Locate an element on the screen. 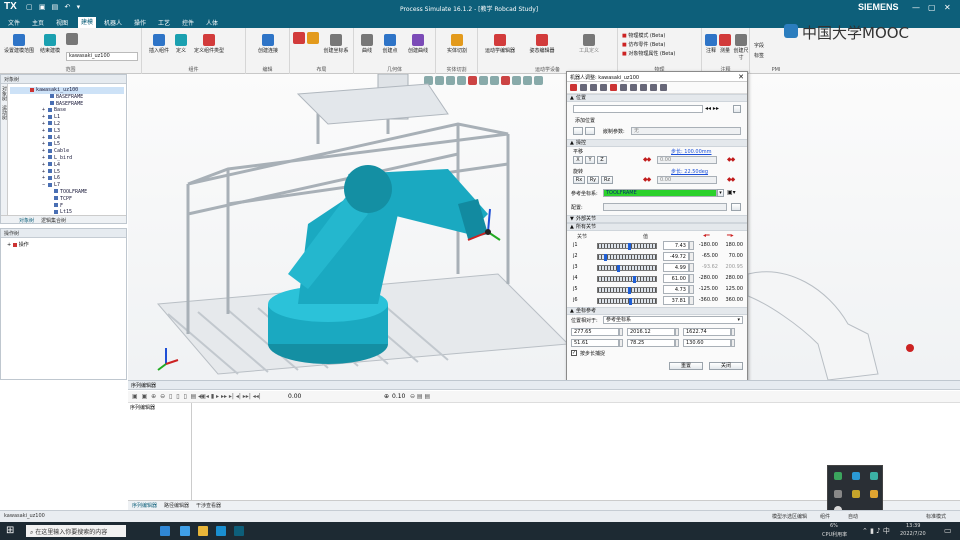 This screenshot has height=540, width=960. tab-collision-viewer: 干涉查看器 is located at coordinates (208, 505).